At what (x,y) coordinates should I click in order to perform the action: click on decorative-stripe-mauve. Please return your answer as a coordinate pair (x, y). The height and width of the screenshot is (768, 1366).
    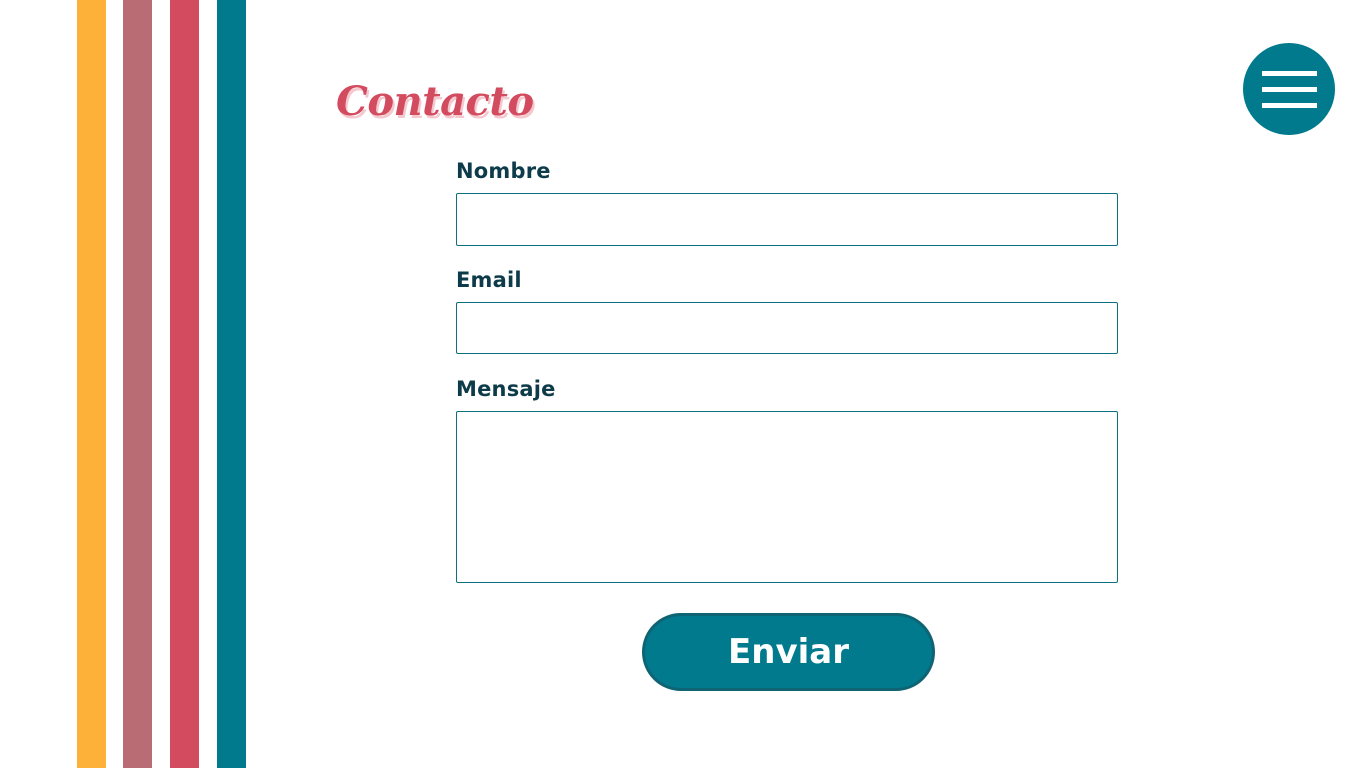
    Looking at the image, I should click on (137, 384).